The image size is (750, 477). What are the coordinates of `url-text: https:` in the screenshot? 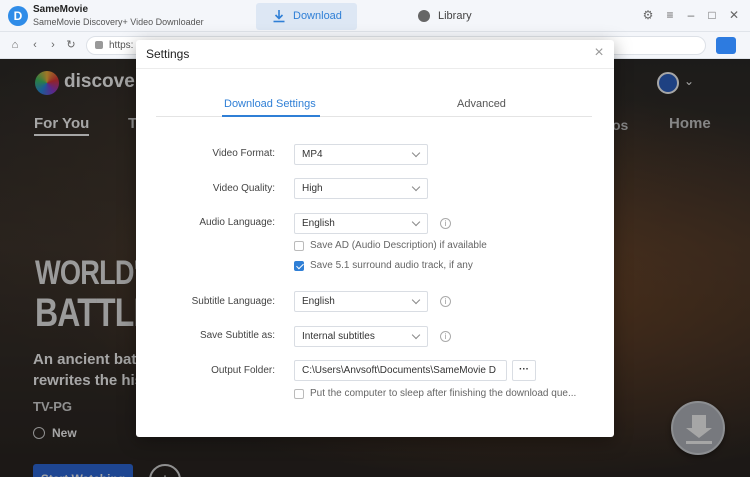 It's located at (121, 45).